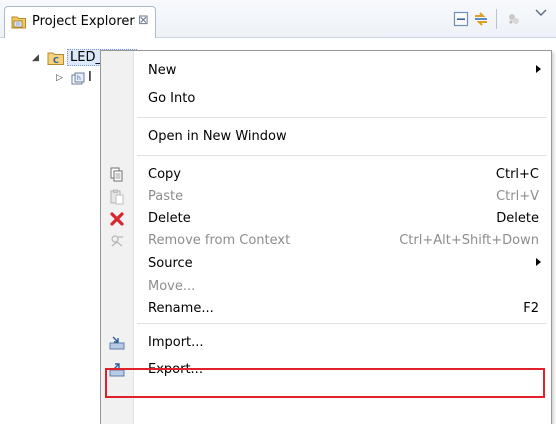 This screenshot has height=424, width=556. Describe the element at coordinates (217, 136) in the screenshot. I see `menu-item-label: Open in New Window` at that location.